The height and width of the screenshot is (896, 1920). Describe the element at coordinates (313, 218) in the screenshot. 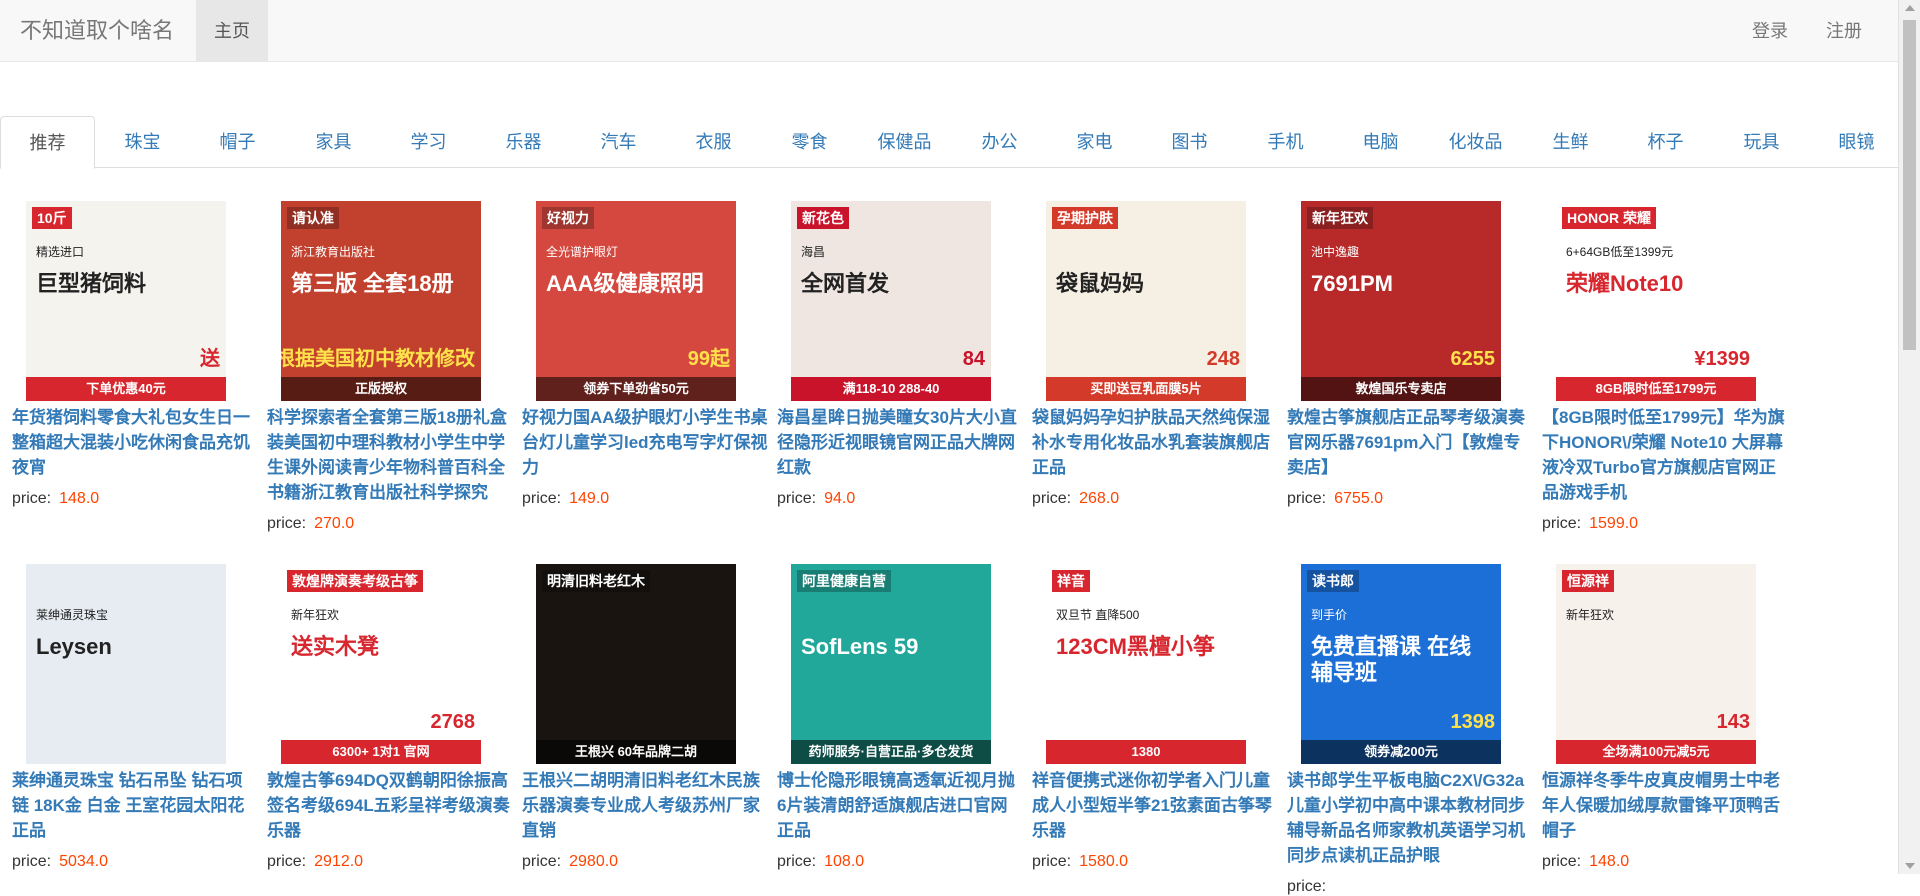

I see `image-badge-text: 请认准` at that location.